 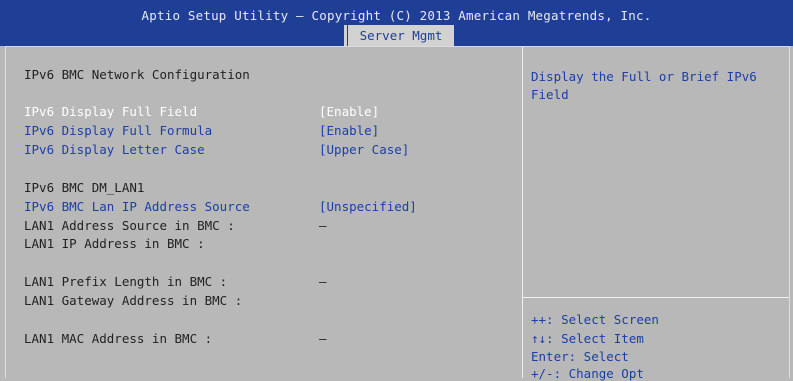 What do you see at coordinates (129, 225) in the screenshot?
I see `info-label: LAN1 Address Source in BMC :` at bounding box center [129, 225].